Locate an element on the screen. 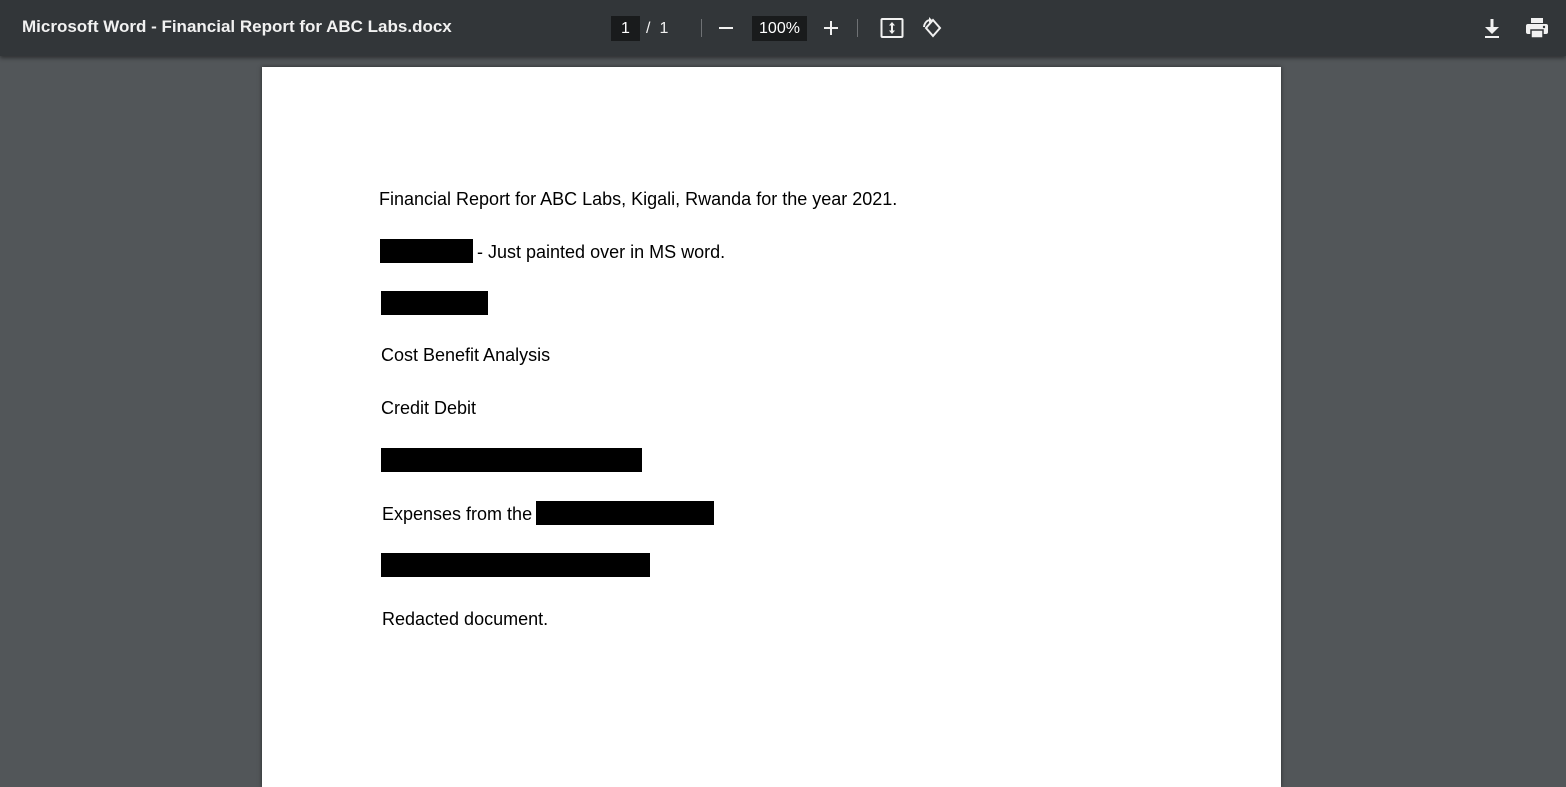 The width and height of the screenshot is (1566, 787). print-button is located at coordinates (1537, 28).